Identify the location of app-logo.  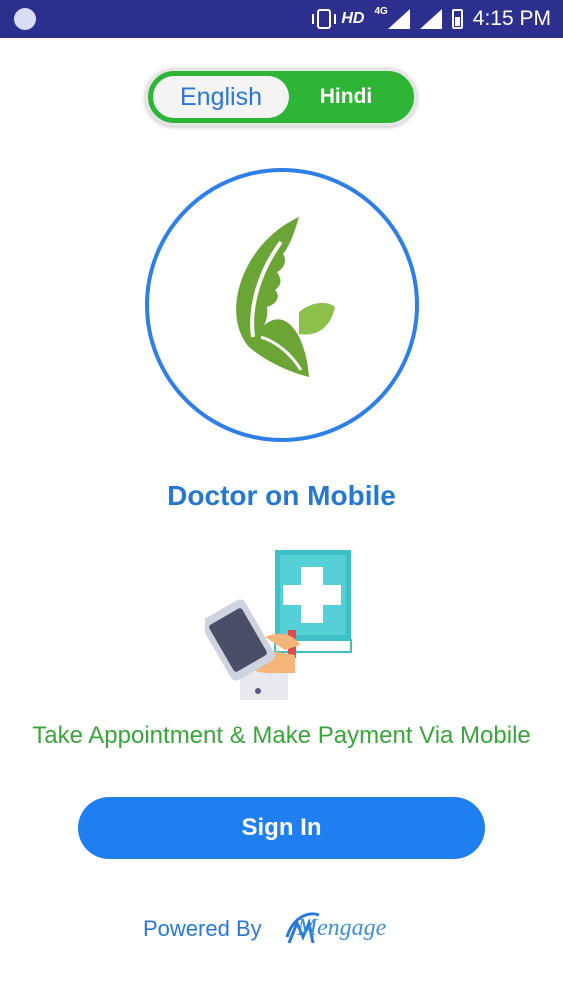
(282, 305).